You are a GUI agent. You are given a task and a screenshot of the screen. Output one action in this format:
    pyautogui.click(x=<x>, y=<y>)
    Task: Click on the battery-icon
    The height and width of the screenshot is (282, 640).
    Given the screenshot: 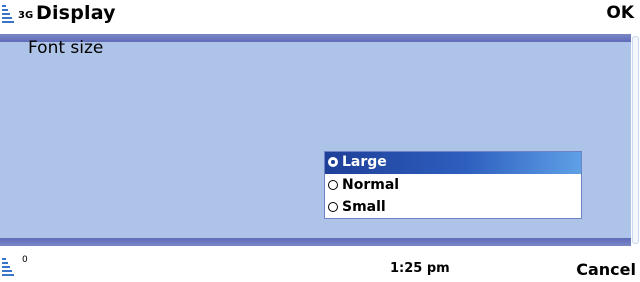 What is the action you would take?
    pyautogui.click(x=9, y=266)
    